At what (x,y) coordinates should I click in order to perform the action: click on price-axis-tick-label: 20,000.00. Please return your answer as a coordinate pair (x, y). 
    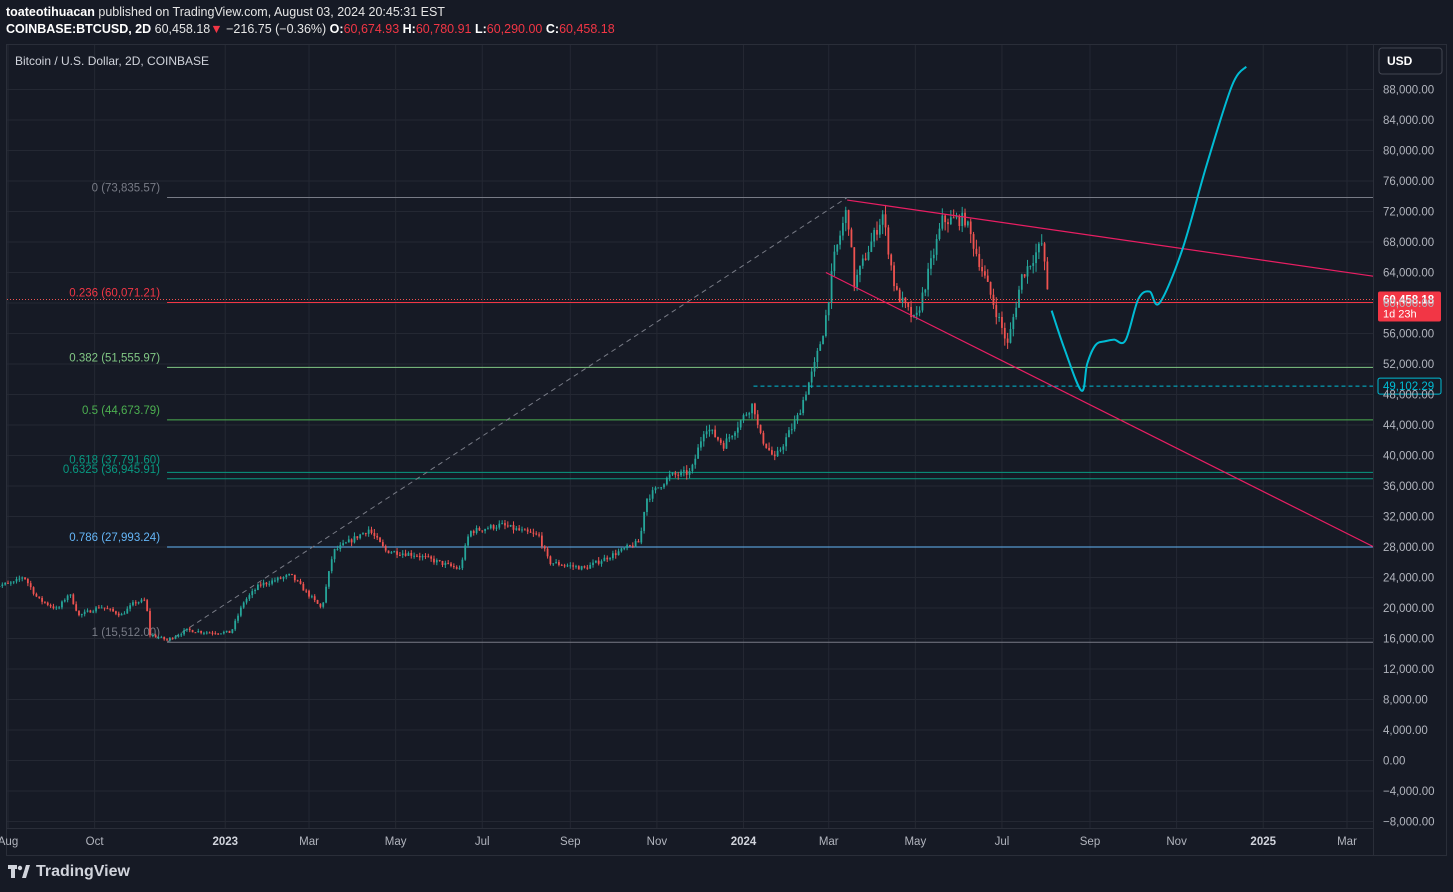
    Looking at the image, I should click on (1408, 609).